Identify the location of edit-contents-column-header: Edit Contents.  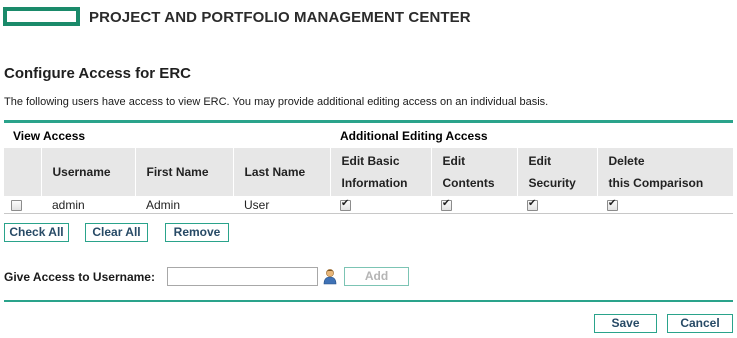
(474, 172).